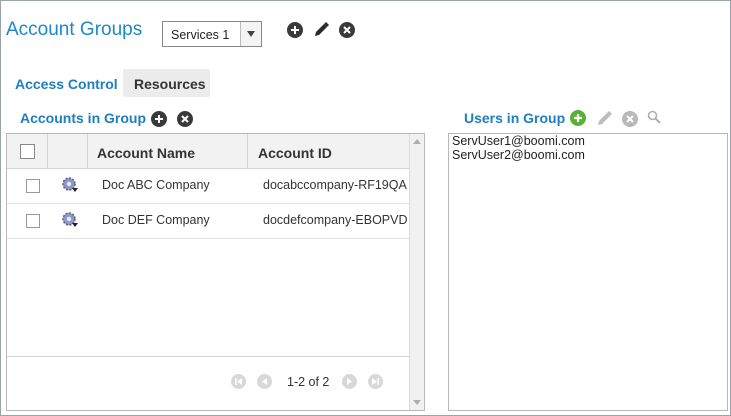  Describe the element at coordinates (238, 381) in the screenshot. I see `first-page-icon` at that location.